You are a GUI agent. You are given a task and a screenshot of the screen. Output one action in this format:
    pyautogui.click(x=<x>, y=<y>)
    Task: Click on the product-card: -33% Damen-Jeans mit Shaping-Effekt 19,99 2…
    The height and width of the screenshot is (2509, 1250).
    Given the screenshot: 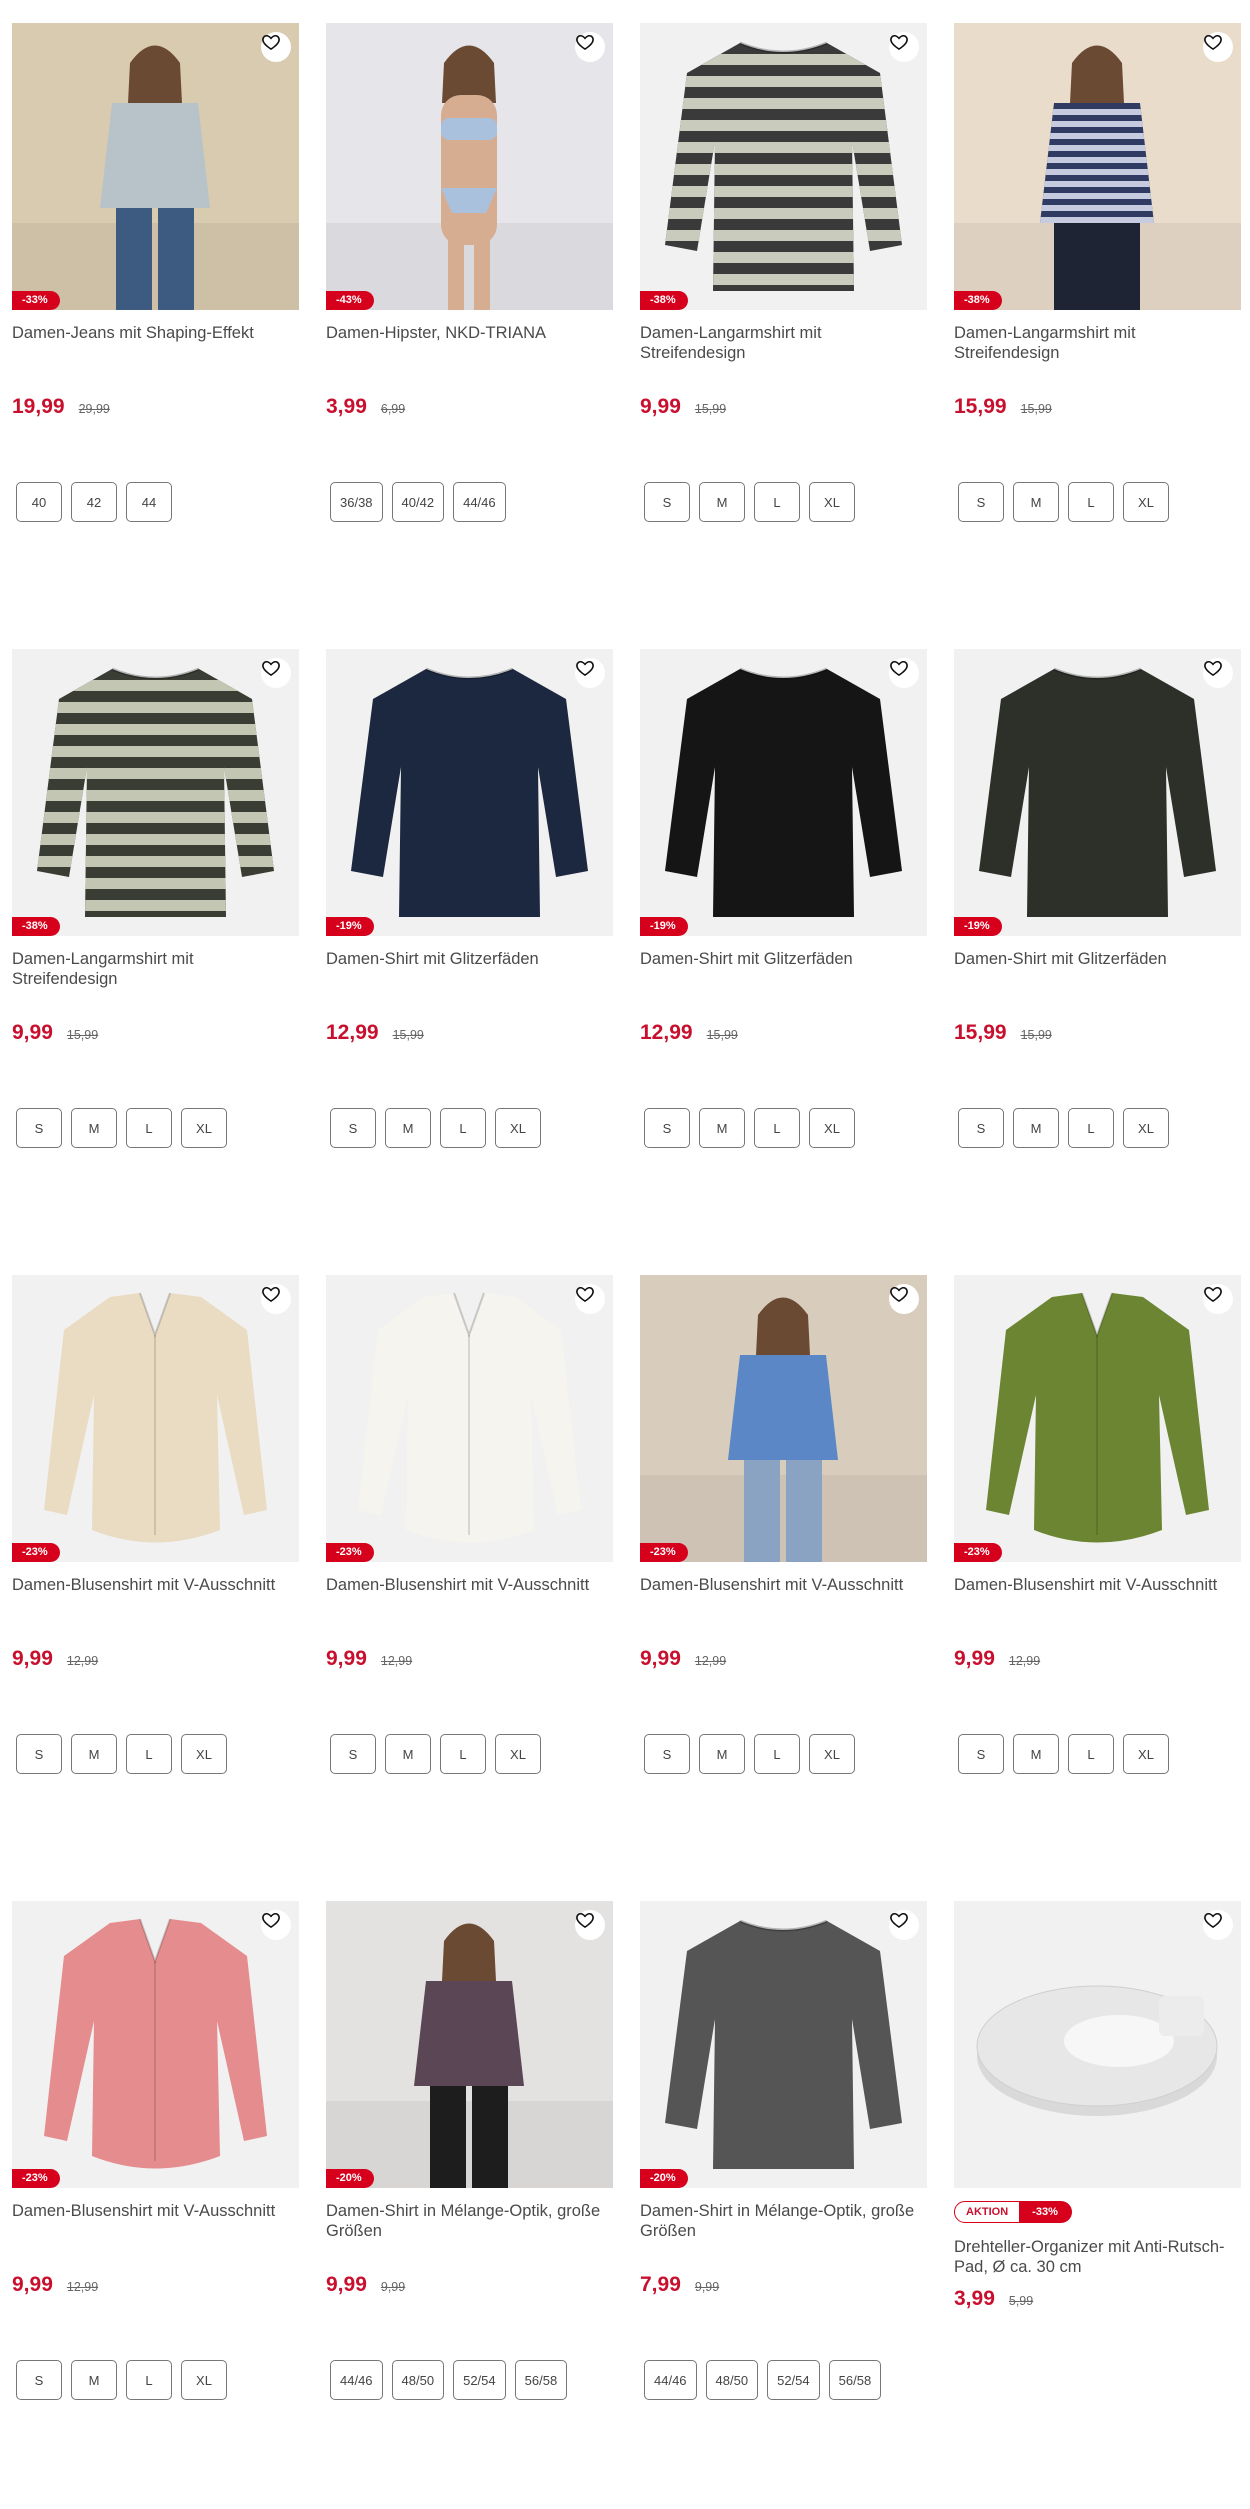 What is the action you would take?
    pyautogui.click(x=155, y=336)
    